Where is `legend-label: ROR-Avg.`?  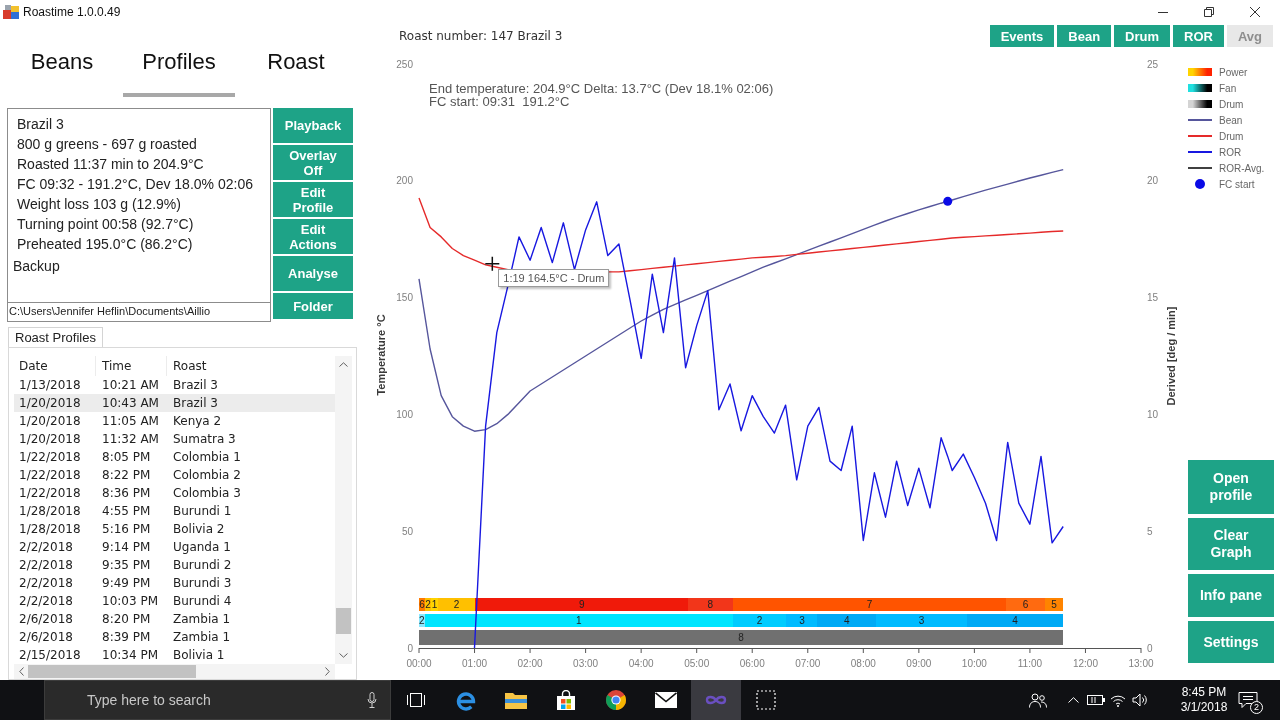 legend-label: ROR-Avg. is located at coordinates (1242, 168).